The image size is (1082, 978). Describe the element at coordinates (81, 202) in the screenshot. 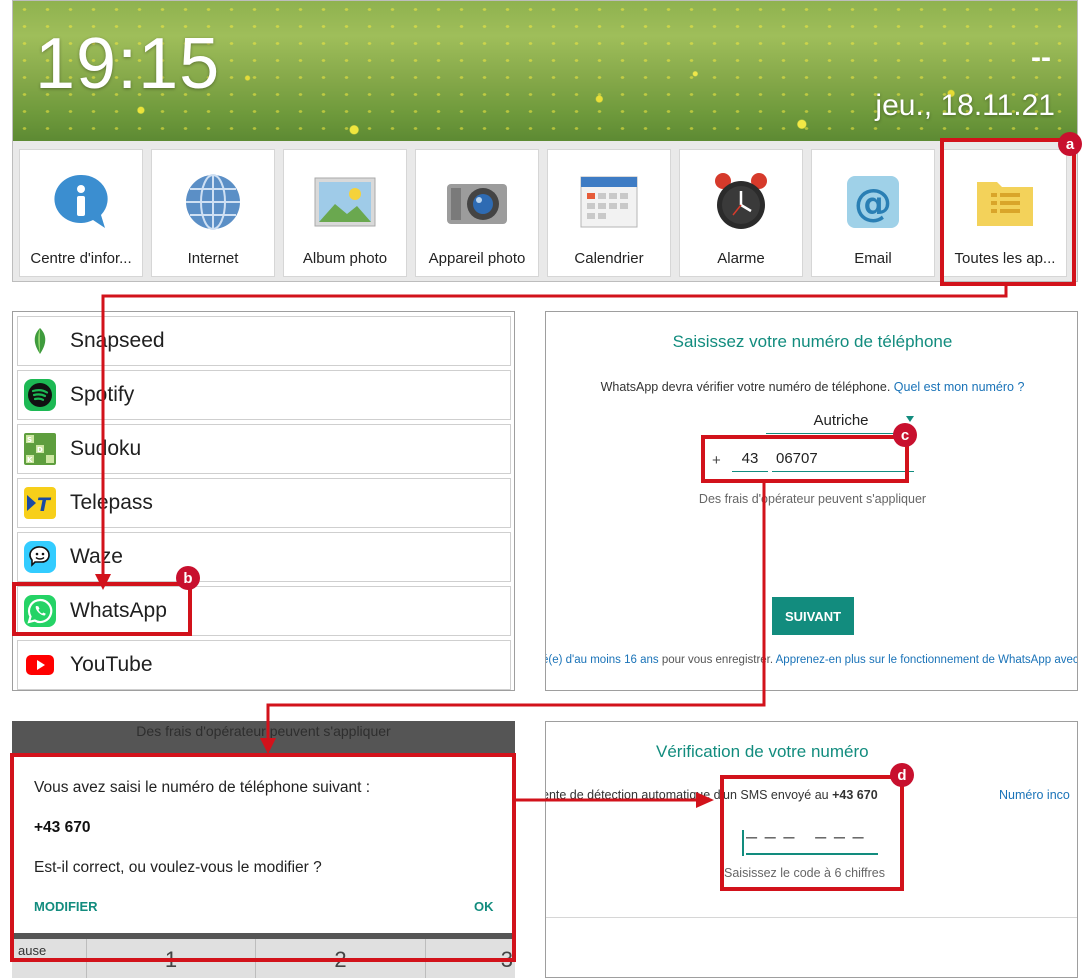

I see `info-icon` at that location.